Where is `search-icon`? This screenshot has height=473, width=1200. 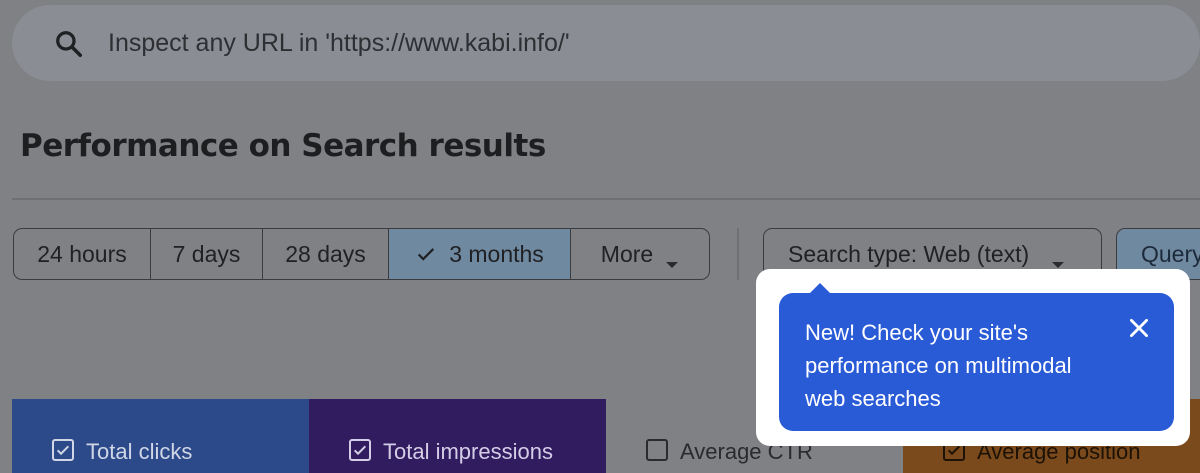 search-icon is located at coordinates (69, 44).